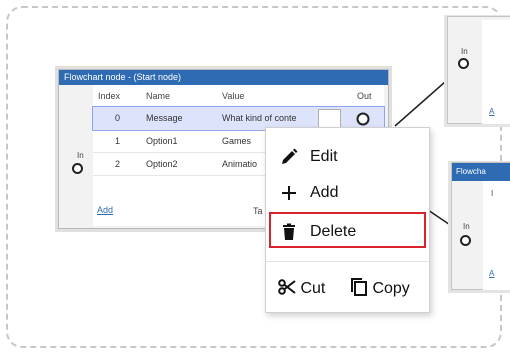 The height and width of the screenshot is (356, 510). What do you see at coordinates (324, 156) in the screenshot?
I see `menu-item-label: Edit` at bounding box center [324, 156].